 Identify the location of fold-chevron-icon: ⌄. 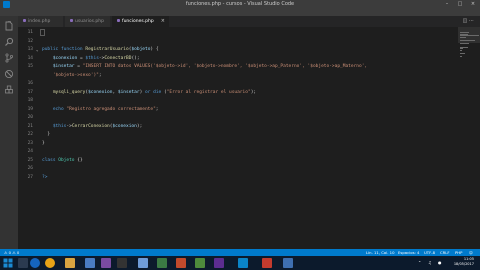
(37, 50).